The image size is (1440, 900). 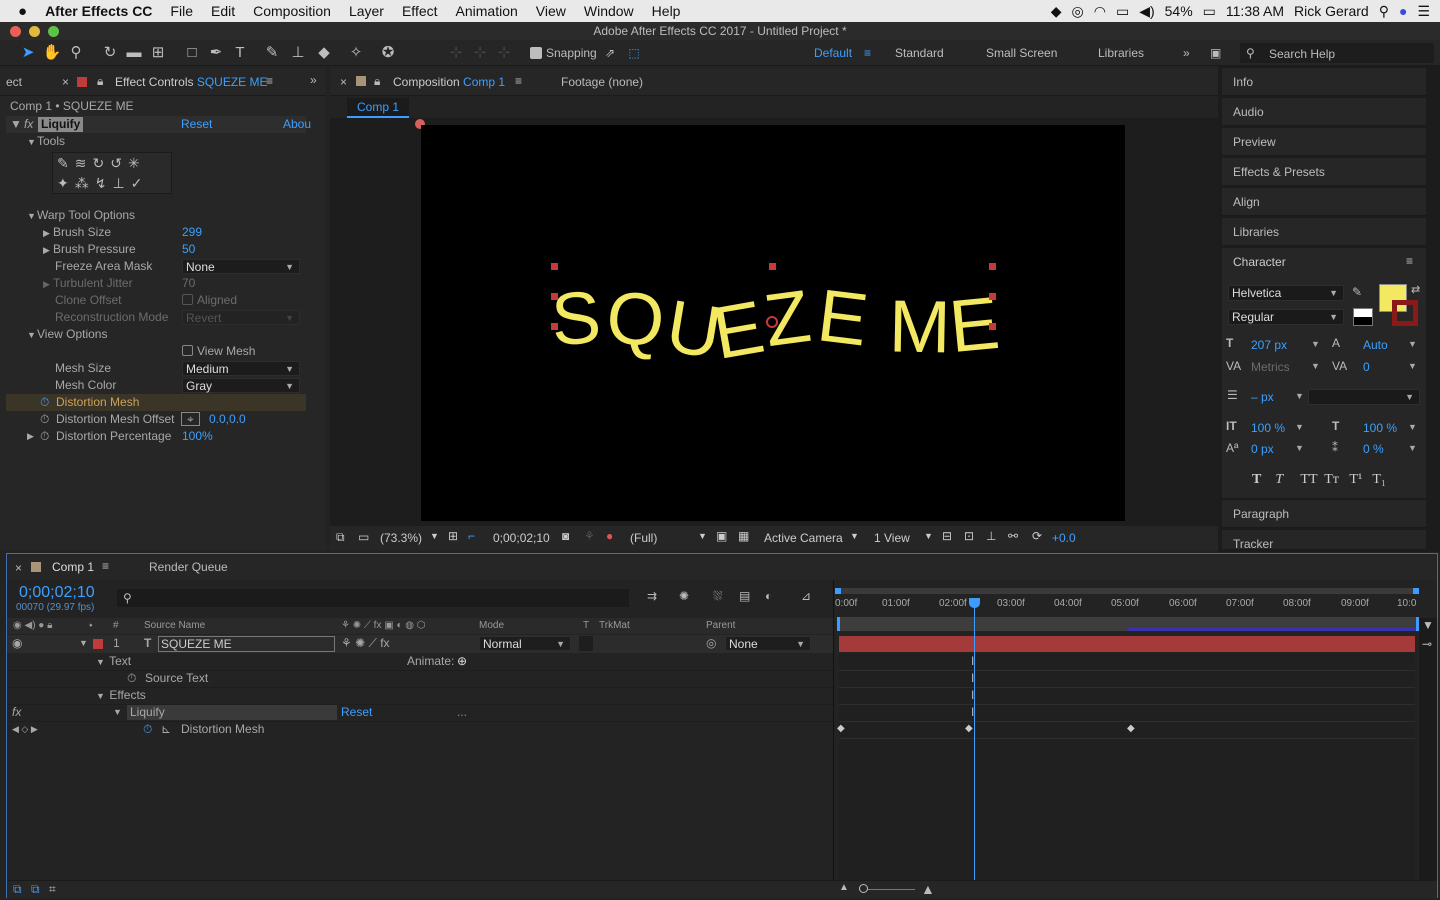 I want to click on menu-file: File, so click(x=181, y=11).